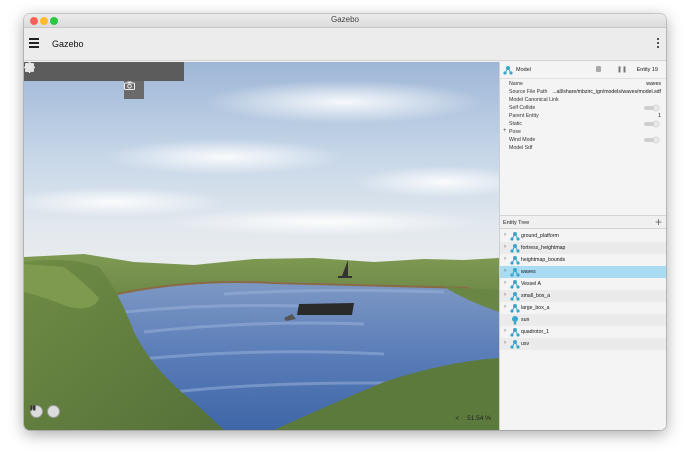 This screenshot has height=459, width=690. I want to click on step-icon, so click(33, 408).